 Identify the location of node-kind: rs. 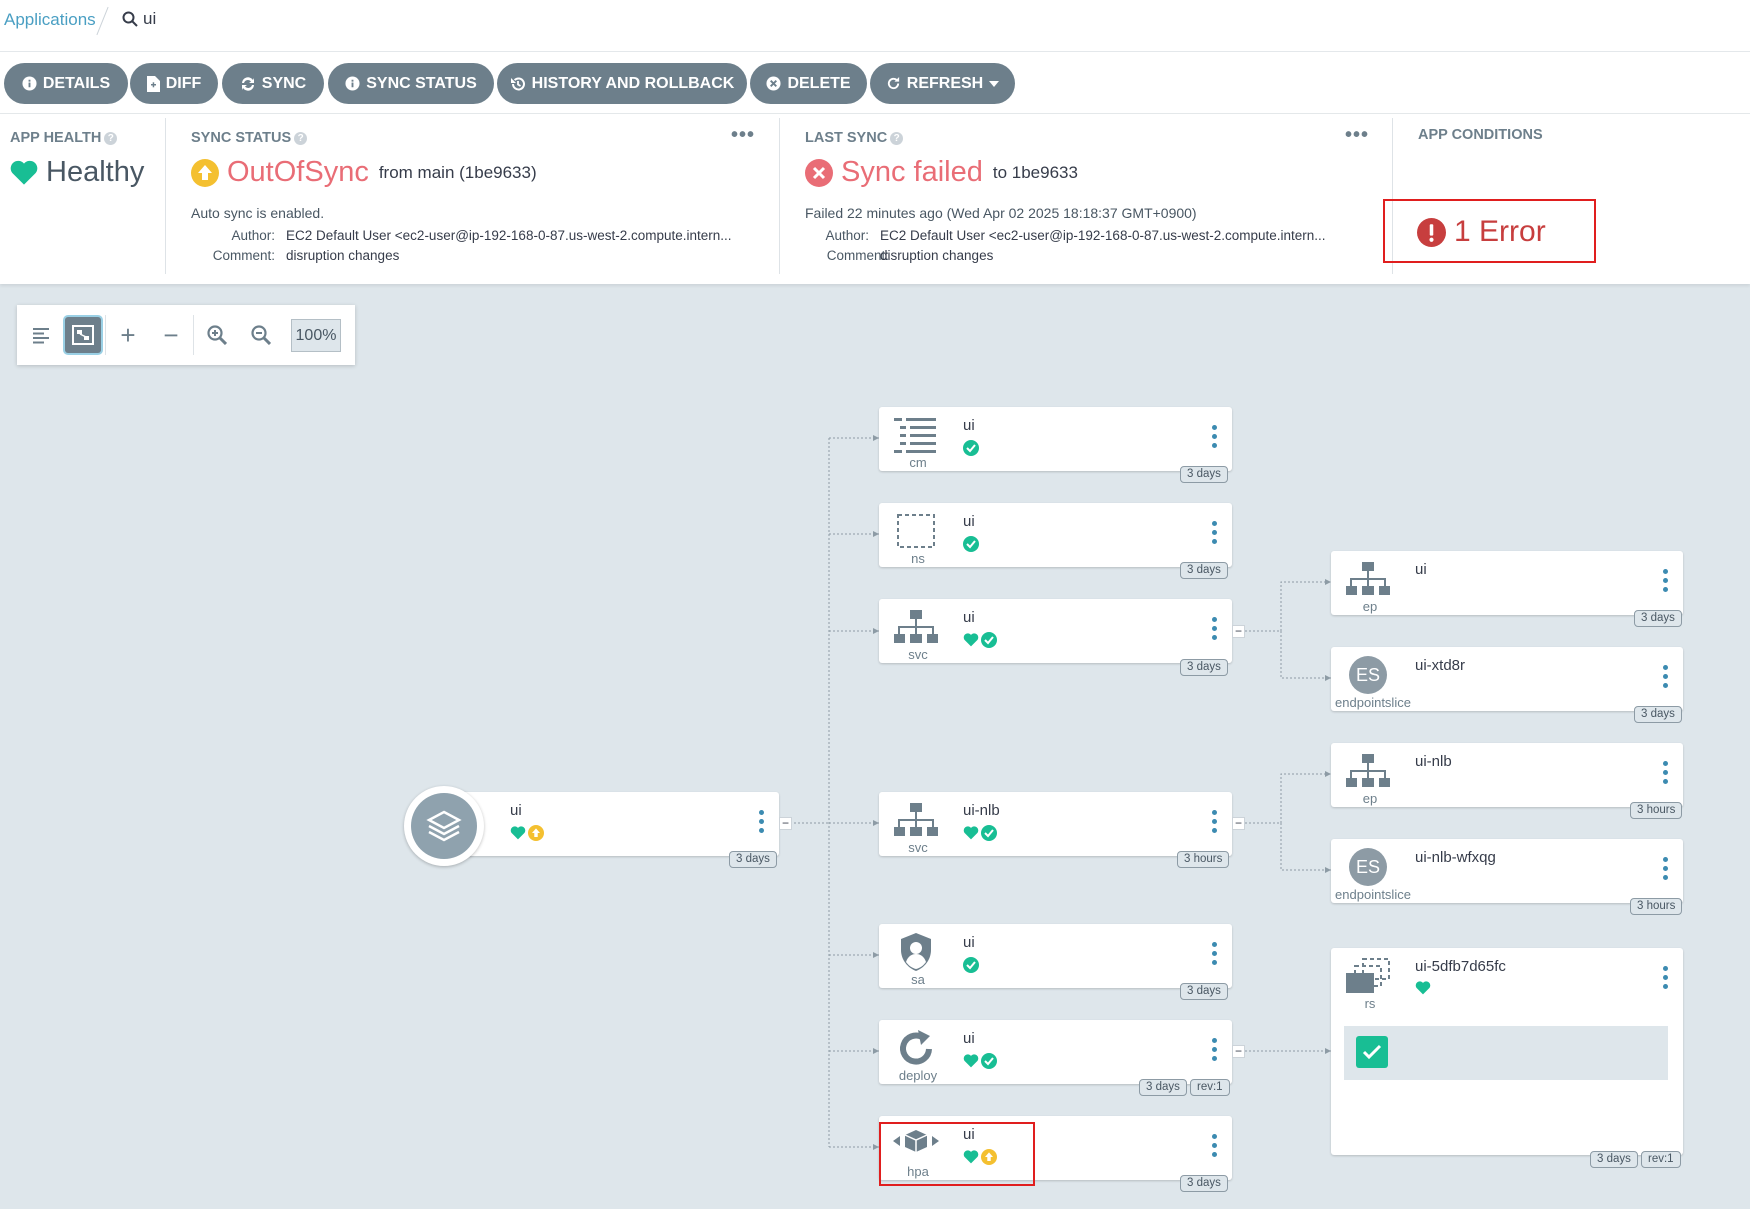
(1370, 1003).